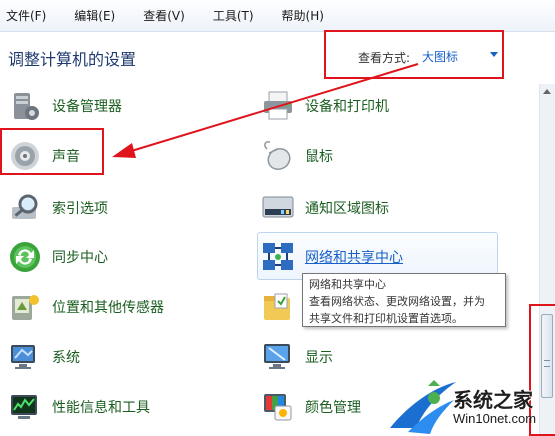 This screenshot has width=555, height=436. I want to click on item-indexing: 索引选项, so click(58, 208).